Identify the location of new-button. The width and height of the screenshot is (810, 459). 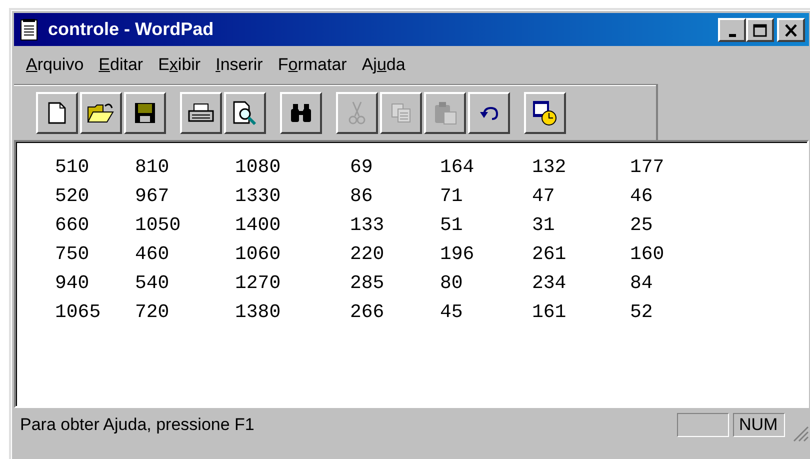
(57, 113).